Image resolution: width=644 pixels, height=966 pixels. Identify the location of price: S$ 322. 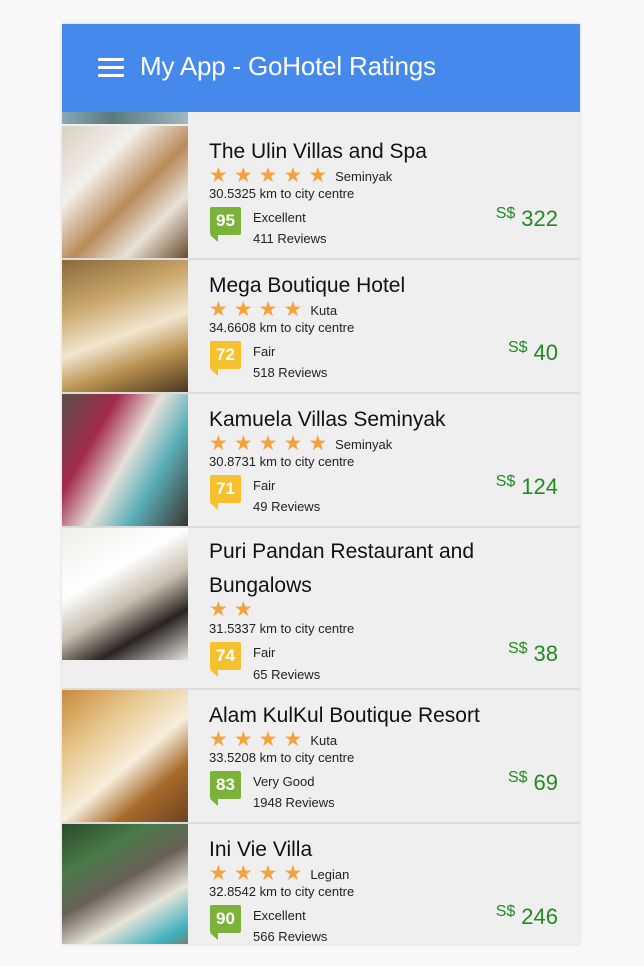
(526, 218).